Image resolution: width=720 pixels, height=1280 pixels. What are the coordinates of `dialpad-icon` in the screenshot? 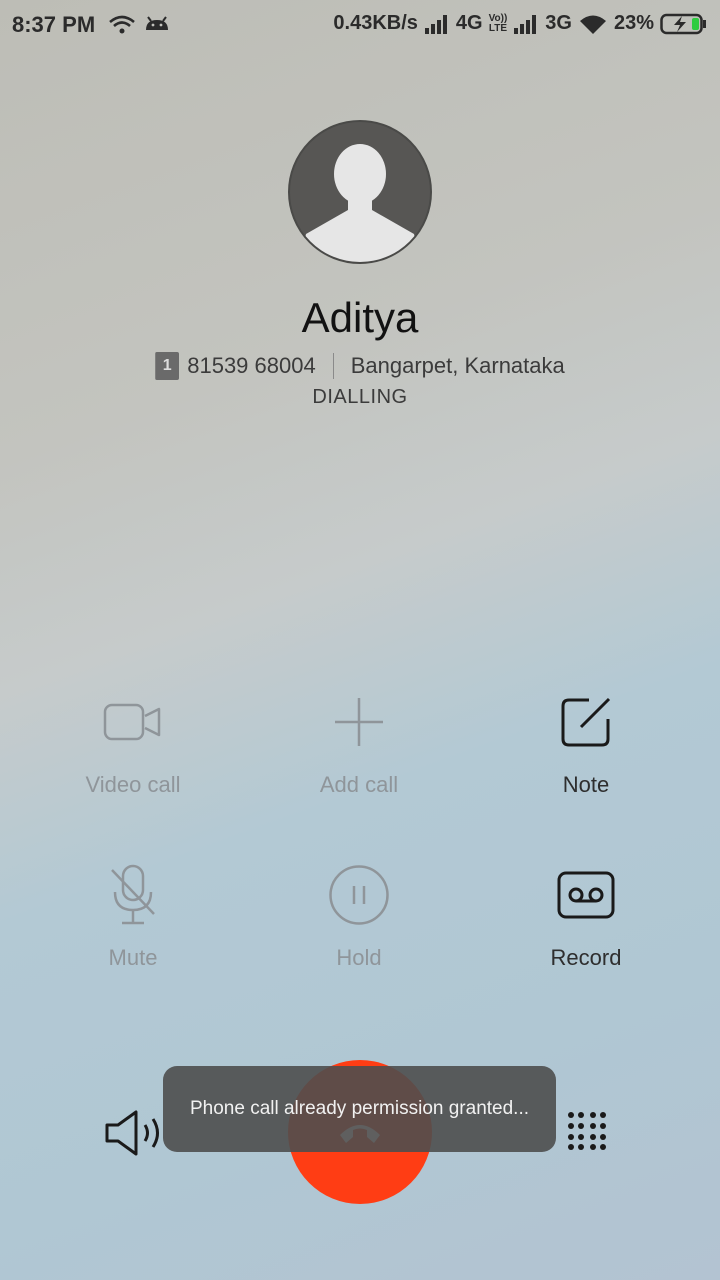 It's located at (587, 1131).